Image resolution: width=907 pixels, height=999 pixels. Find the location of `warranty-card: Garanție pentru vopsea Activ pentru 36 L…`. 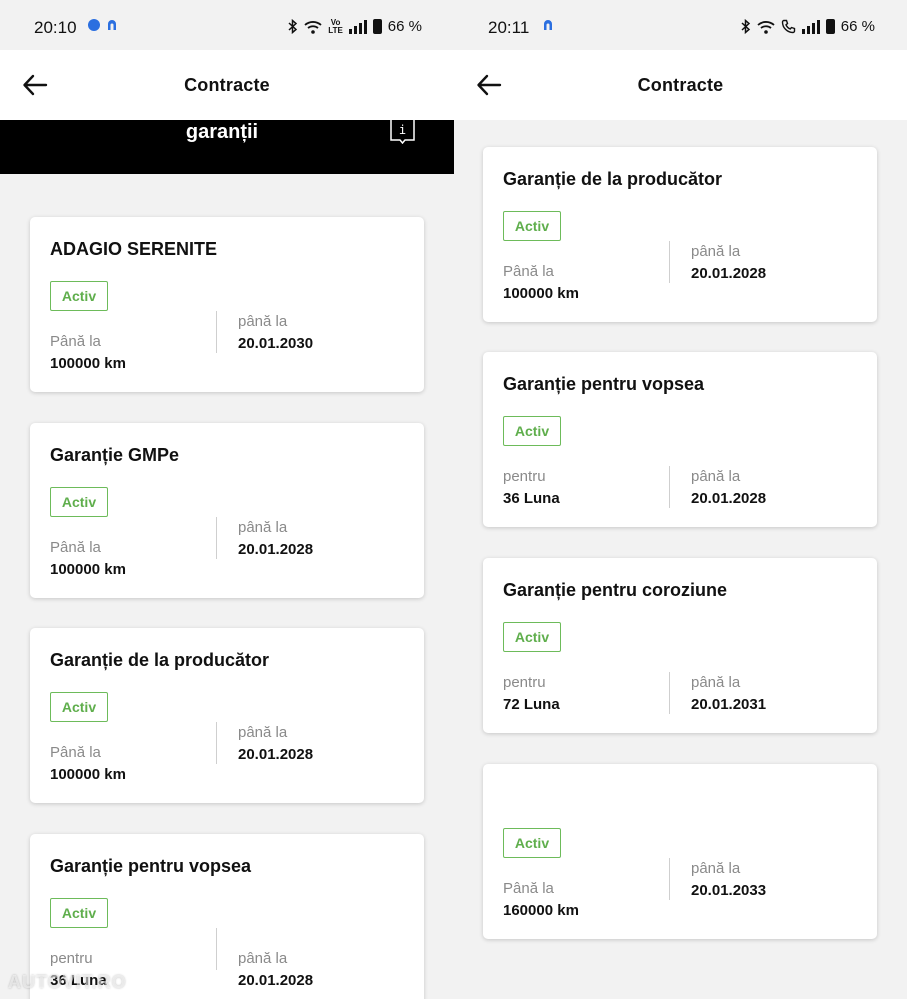

warranty-card: Garanție pentru vopsea Activ pentru 36 L… is located at coordinates (680, 439).